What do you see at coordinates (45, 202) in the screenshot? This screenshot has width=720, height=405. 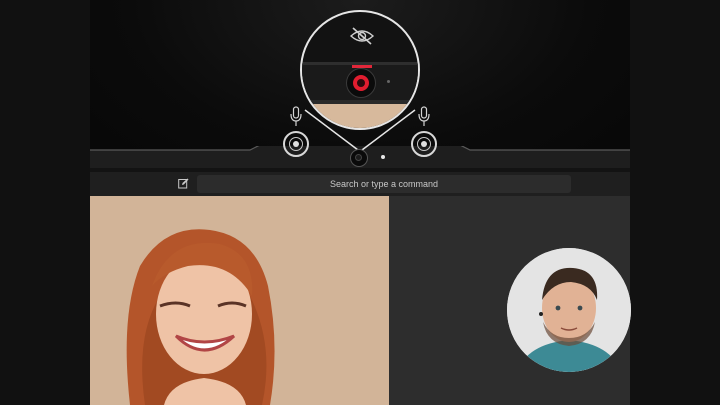 I see `left-margin` at bounding box center [45, 202].